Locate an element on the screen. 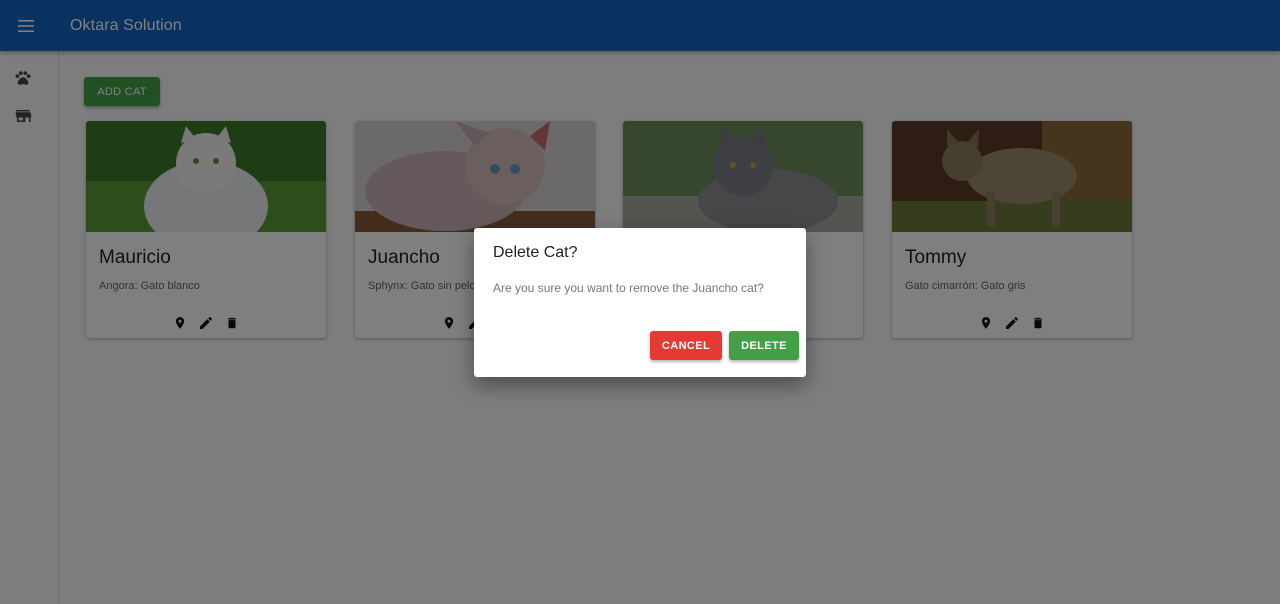 The height and width of the screenshot is (604, 1280). dialog-title: Delete Cat? is located at coordinates (535, 252).